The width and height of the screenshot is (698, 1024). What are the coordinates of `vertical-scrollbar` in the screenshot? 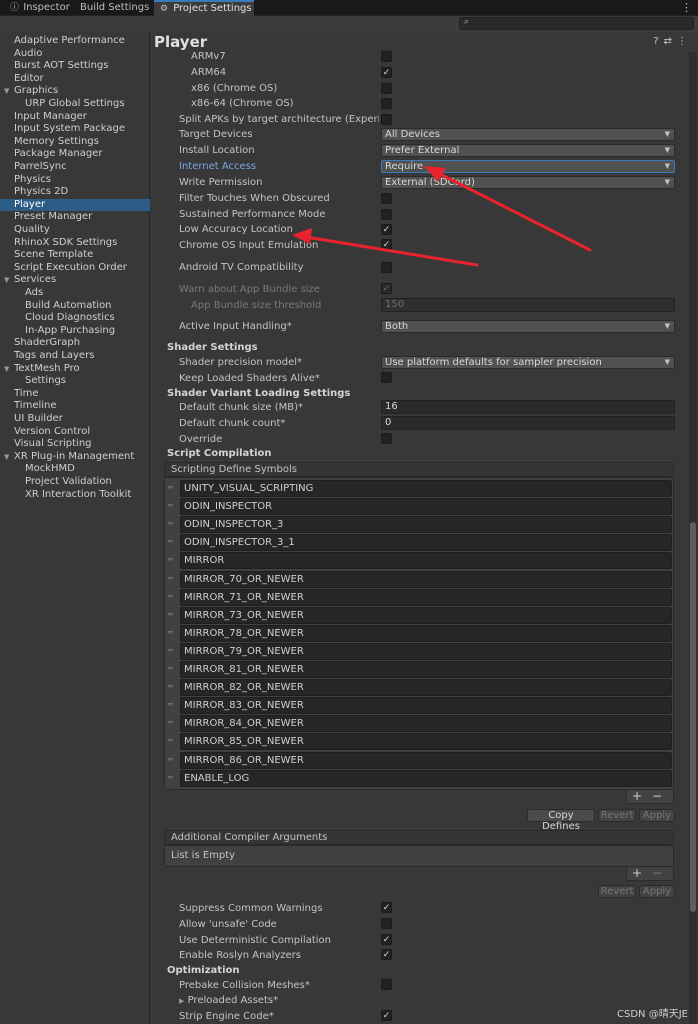 It's located at (693, 538).